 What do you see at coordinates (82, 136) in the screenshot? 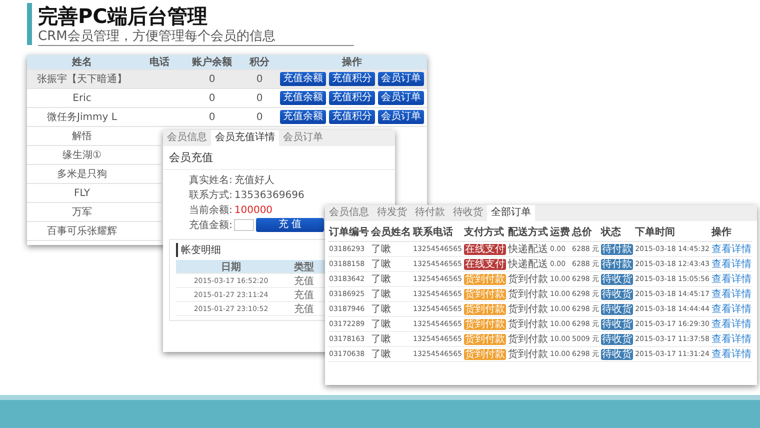
I see `table-cell-text: 解悟` at bounding box center [82, 136].